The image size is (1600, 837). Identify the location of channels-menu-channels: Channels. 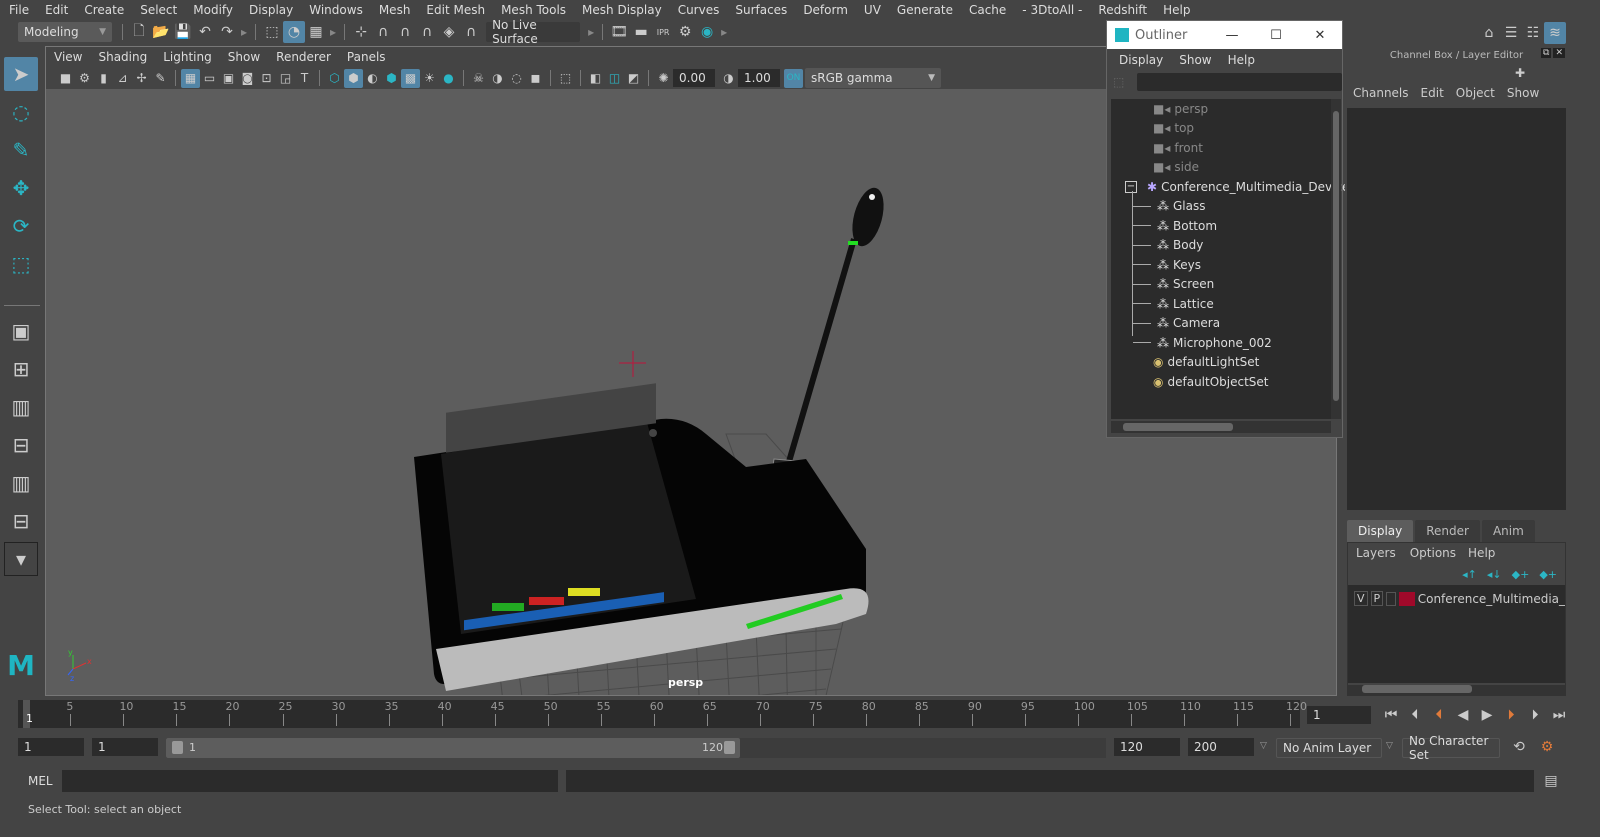
(1381, 95).